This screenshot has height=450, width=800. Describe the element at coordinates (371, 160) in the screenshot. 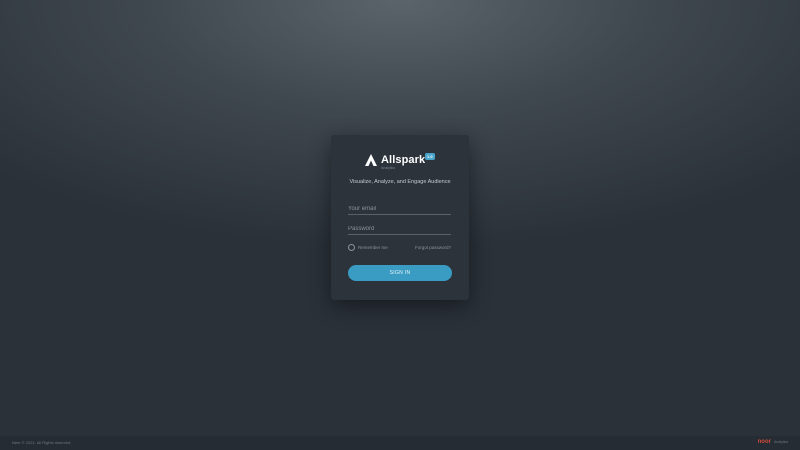

I see `allspark-logo-icon` at that location.